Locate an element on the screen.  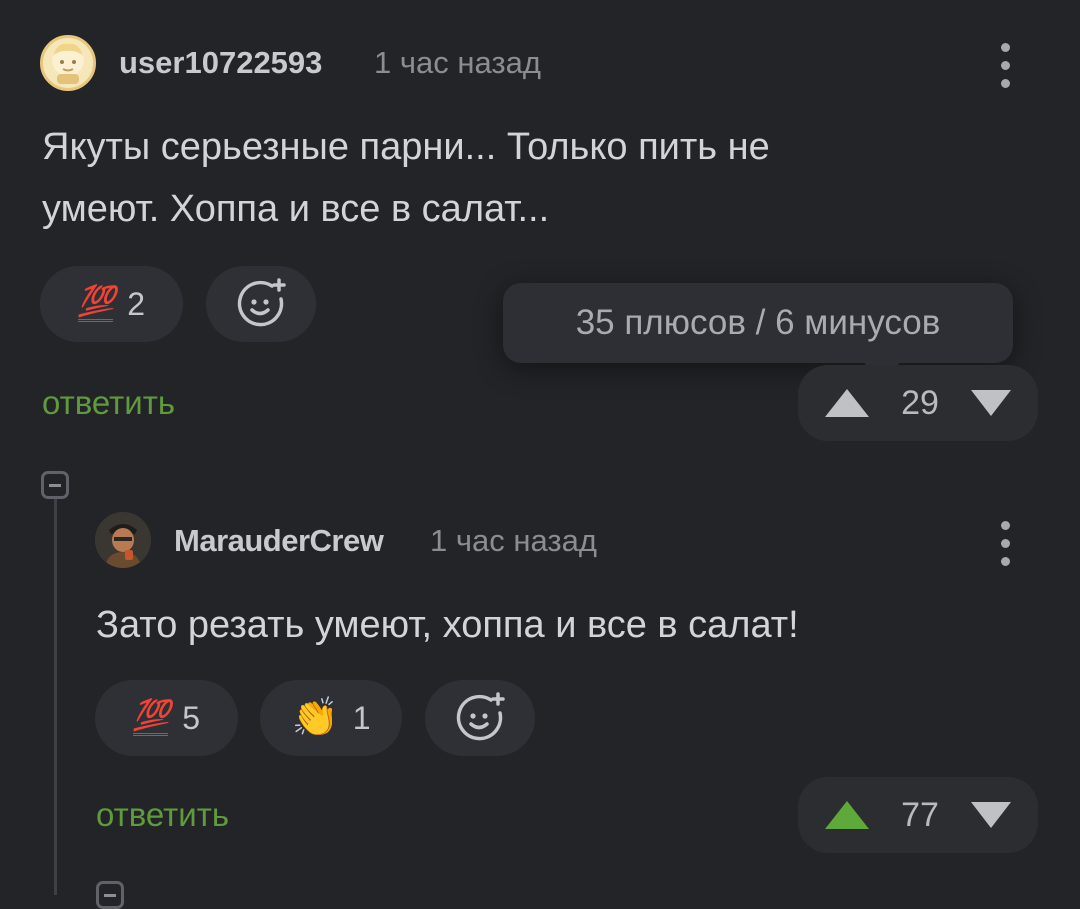
comment-text: Зато резать умеют, хоппа и все в салат! is located at coordinates (447, 625).